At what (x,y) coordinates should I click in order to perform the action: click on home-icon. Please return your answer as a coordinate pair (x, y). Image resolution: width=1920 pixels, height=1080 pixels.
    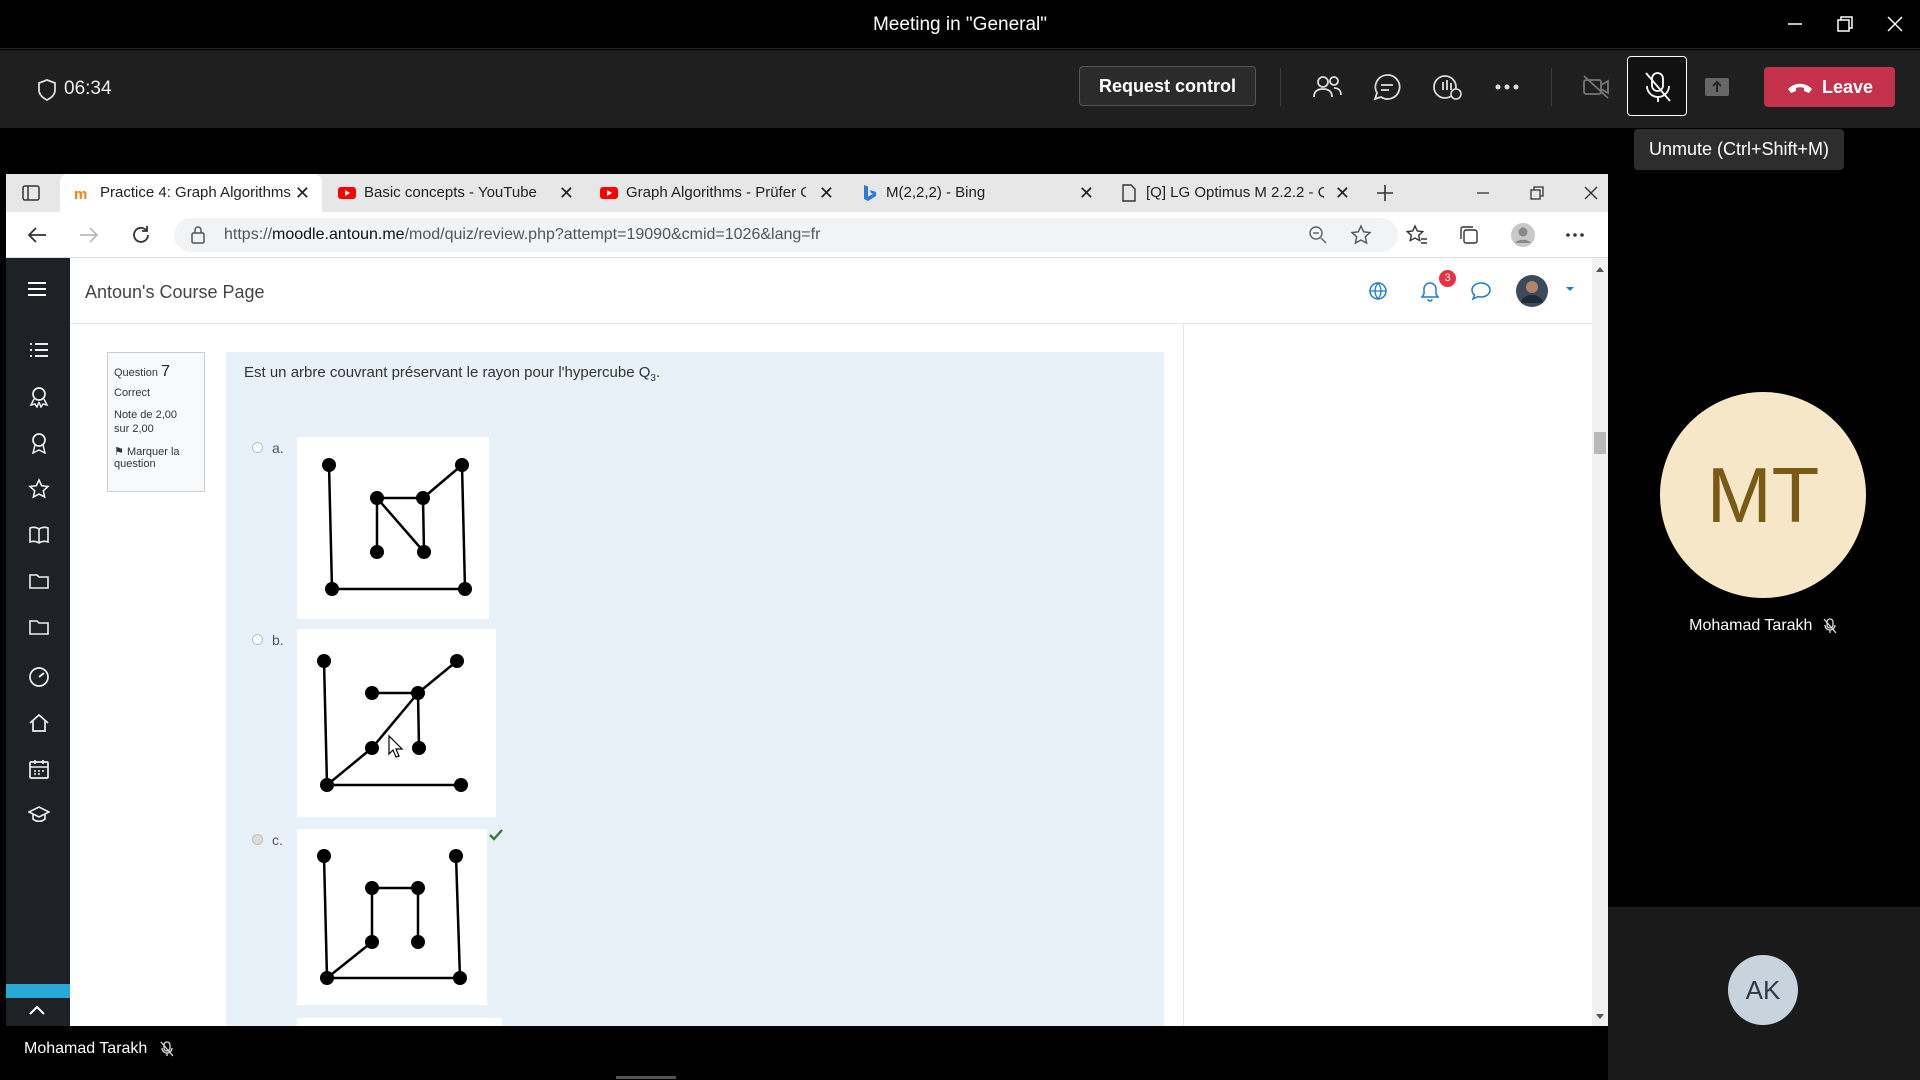
    Looking at the image, I should click on (39, 723).